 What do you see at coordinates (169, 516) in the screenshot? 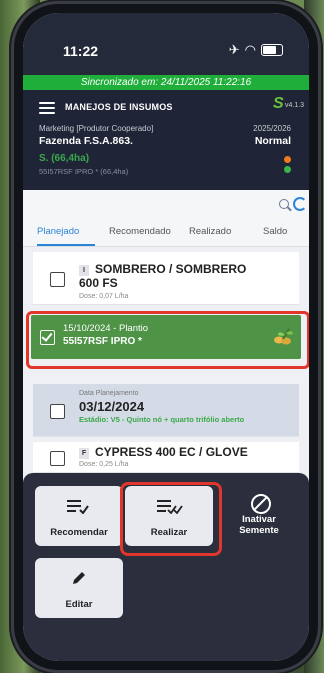
I see `realizar-button: Realizar` at bounding box center [169, 516].